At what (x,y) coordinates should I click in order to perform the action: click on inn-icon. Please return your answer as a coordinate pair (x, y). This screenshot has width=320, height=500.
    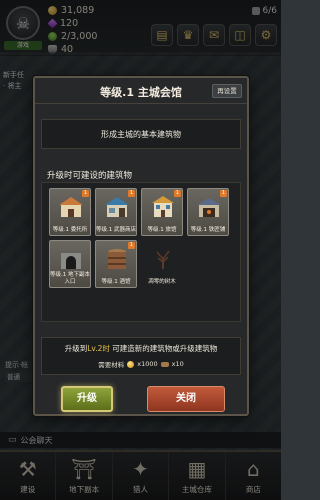
    Looking at the image, I should click on (163, 206).